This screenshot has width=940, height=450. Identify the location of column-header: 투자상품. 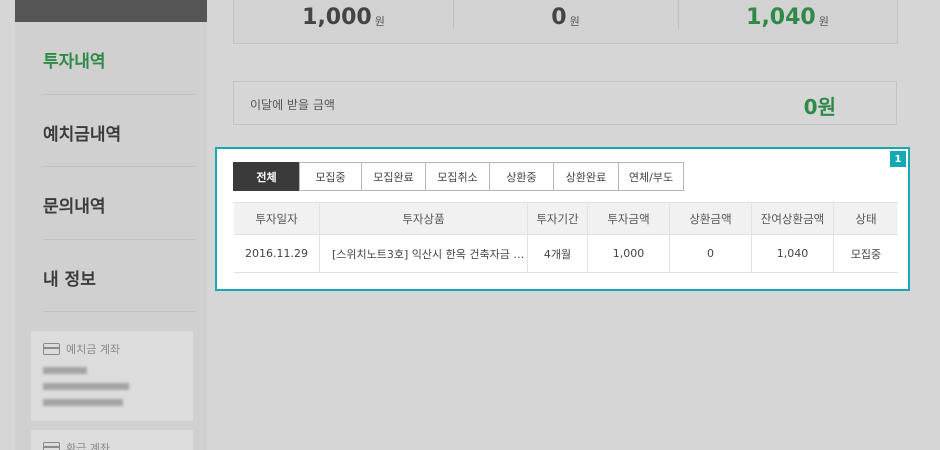
(424, 218).